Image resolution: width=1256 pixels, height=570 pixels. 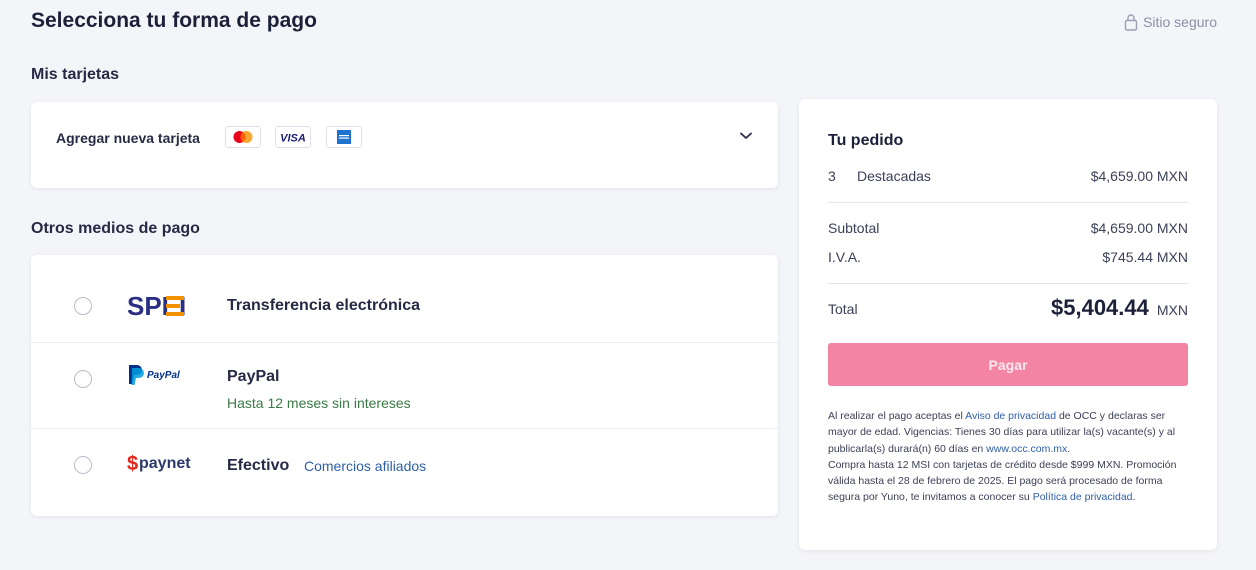 I want to click on mastercard-icon, so click(x=243, y=137).